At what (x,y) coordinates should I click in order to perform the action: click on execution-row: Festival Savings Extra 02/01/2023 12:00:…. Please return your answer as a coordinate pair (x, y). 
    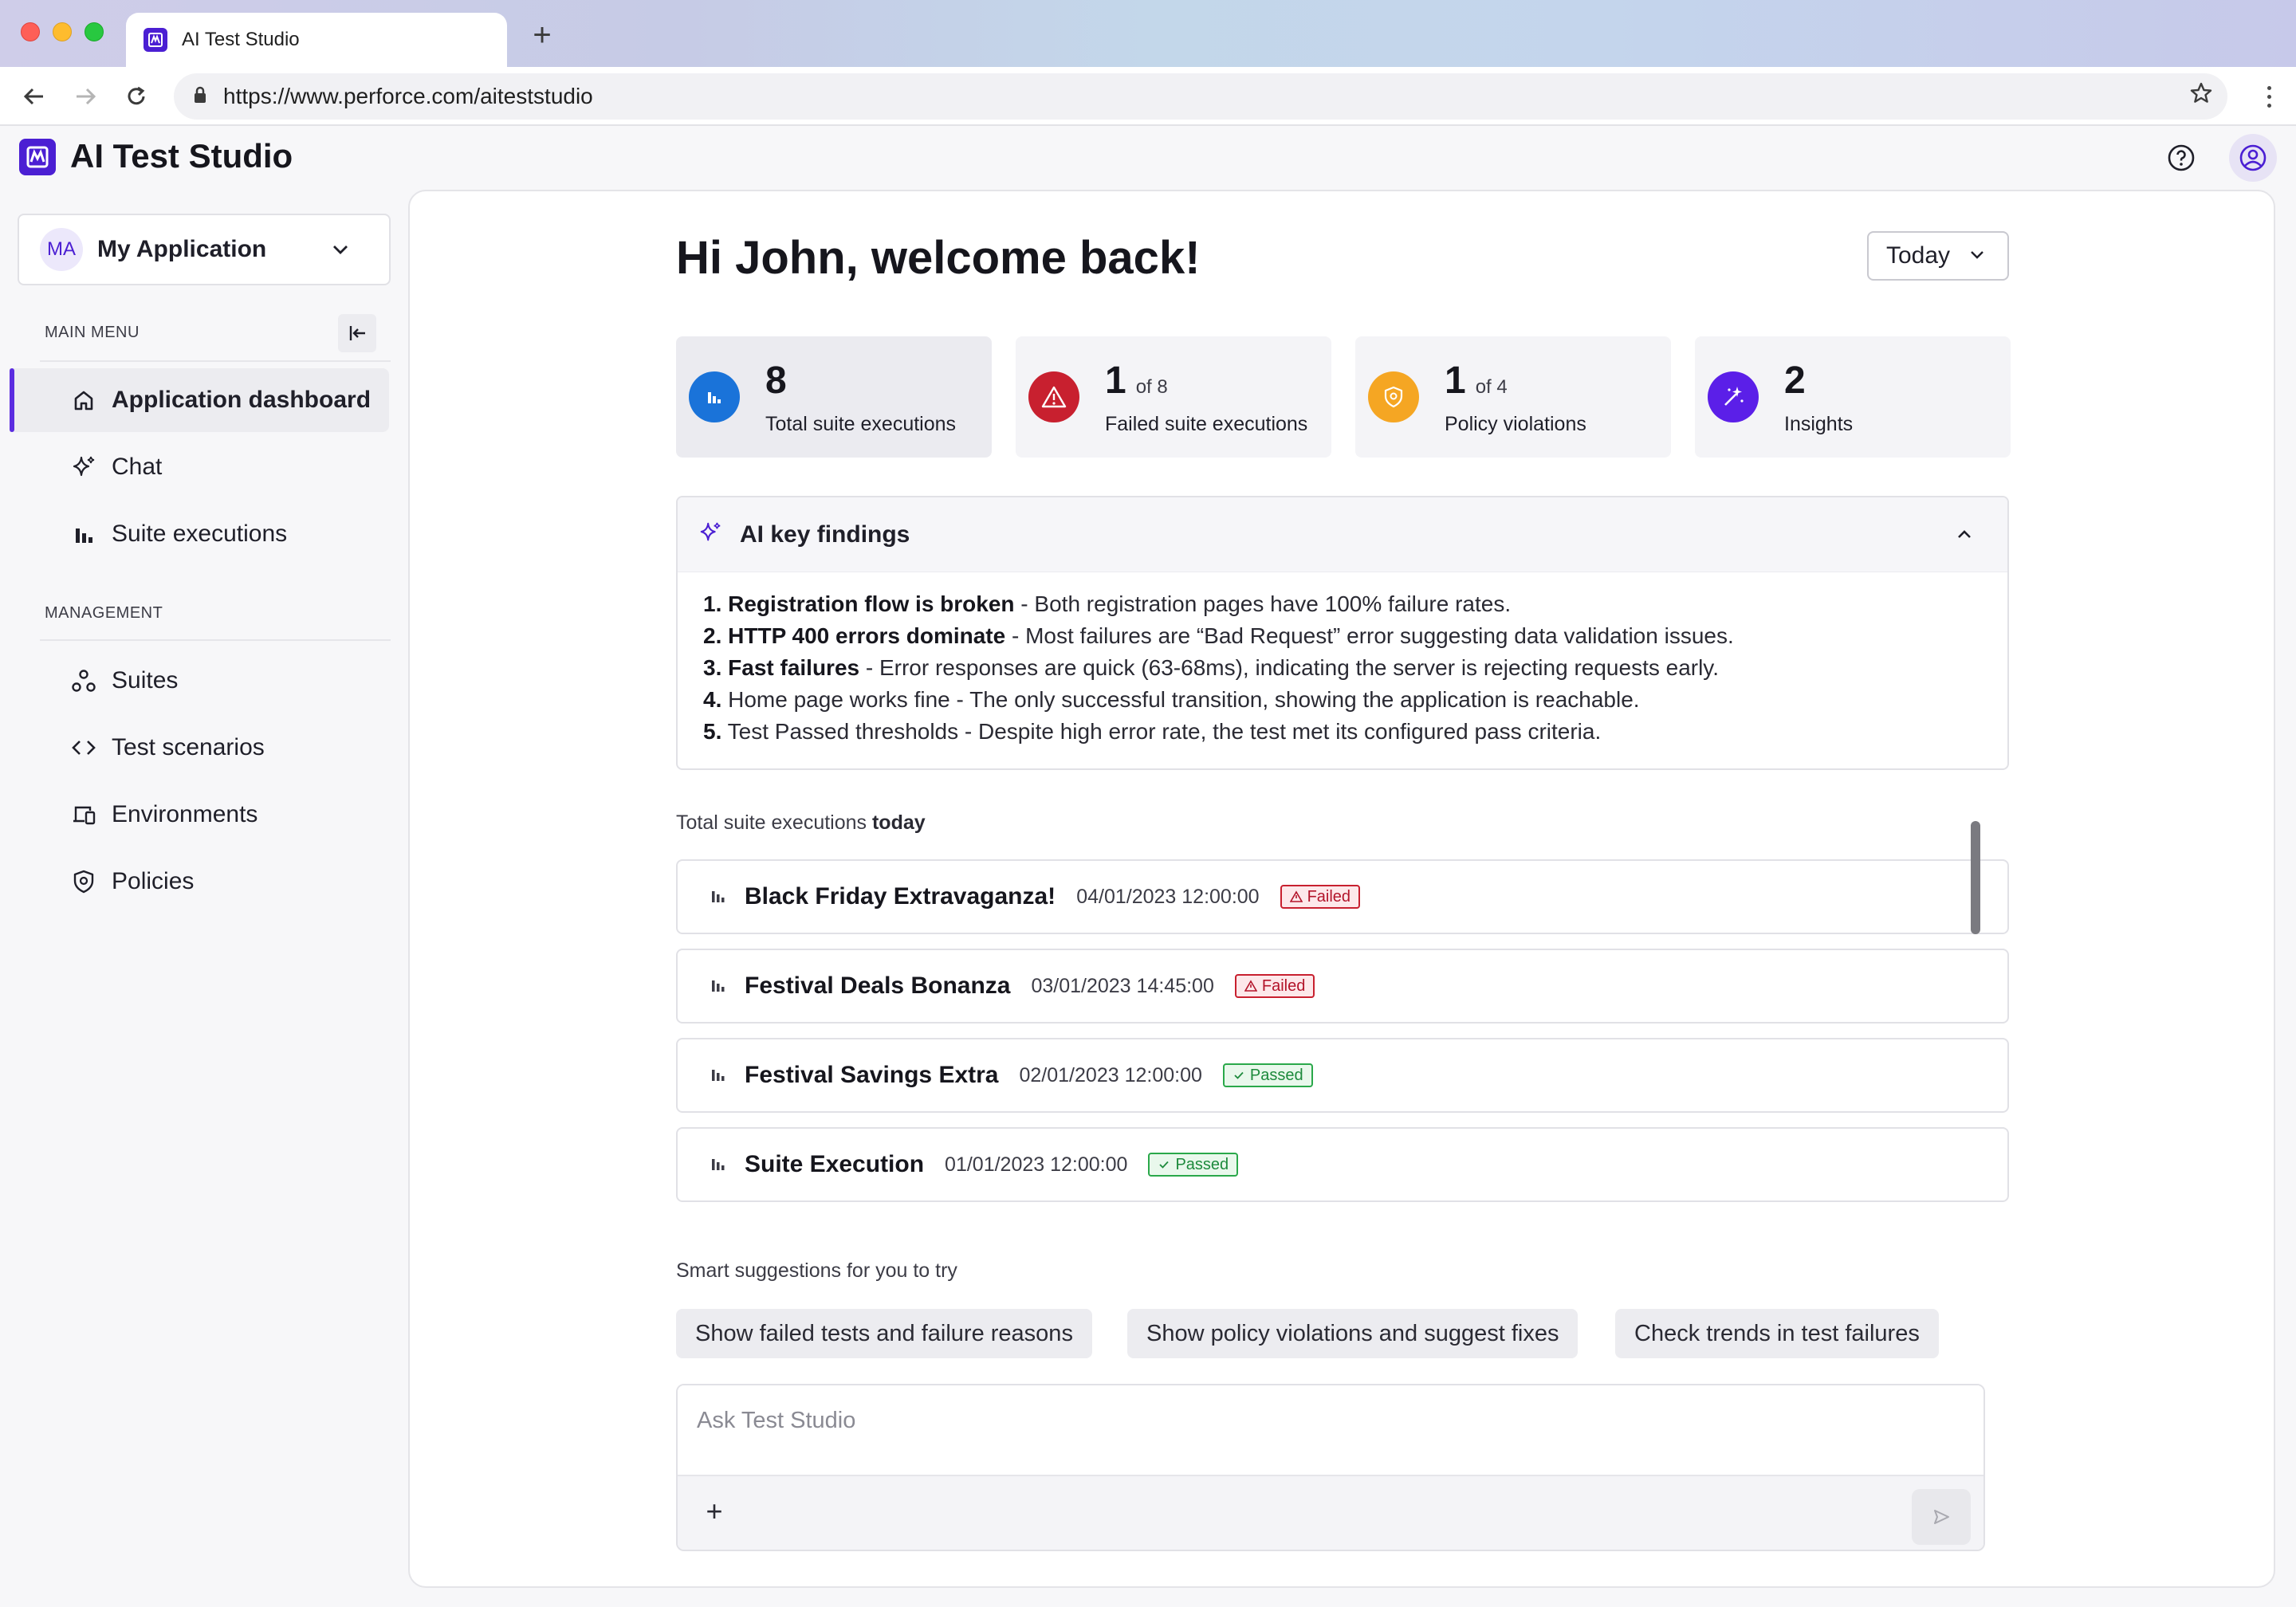
    Looking at the image, I should click on (1342, 1076).